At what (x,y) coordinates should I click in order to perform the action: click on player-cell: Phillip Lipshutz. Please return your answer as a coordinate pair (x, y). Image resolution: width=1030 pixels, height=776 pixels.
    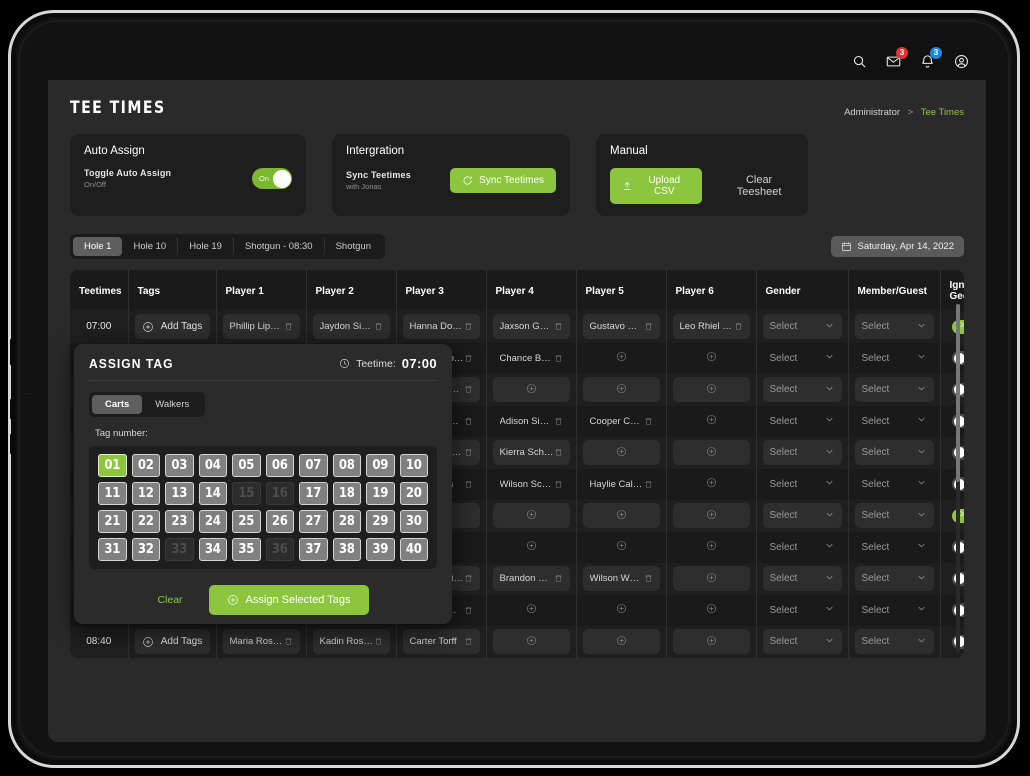
    Looking at the image, I should click on (261, 327).